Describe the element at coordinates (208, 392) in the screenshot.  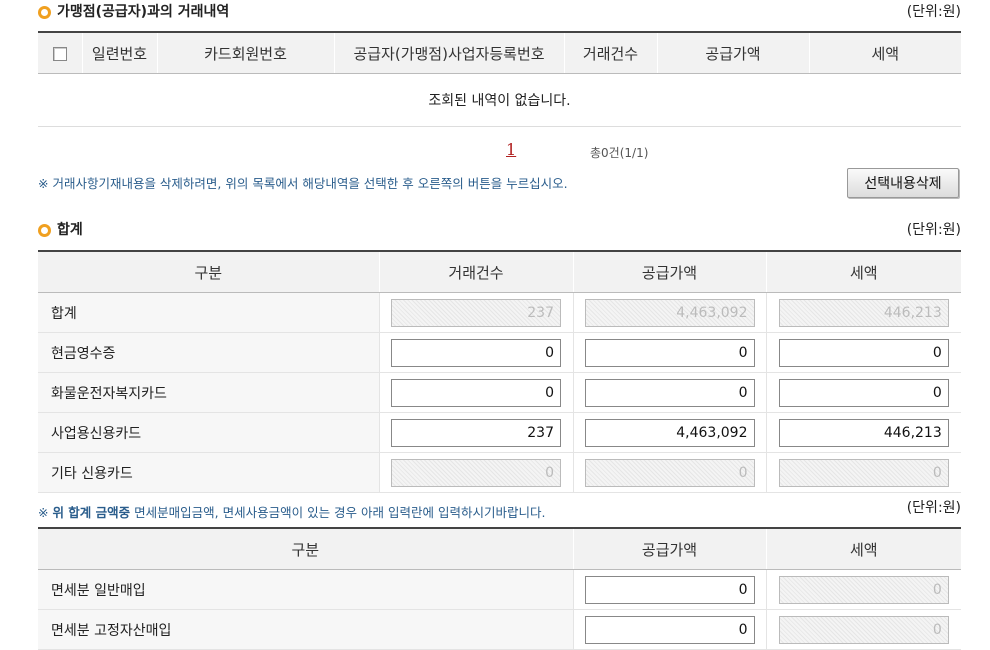
I see `row-label: 화물운전자복지카드` at that location.